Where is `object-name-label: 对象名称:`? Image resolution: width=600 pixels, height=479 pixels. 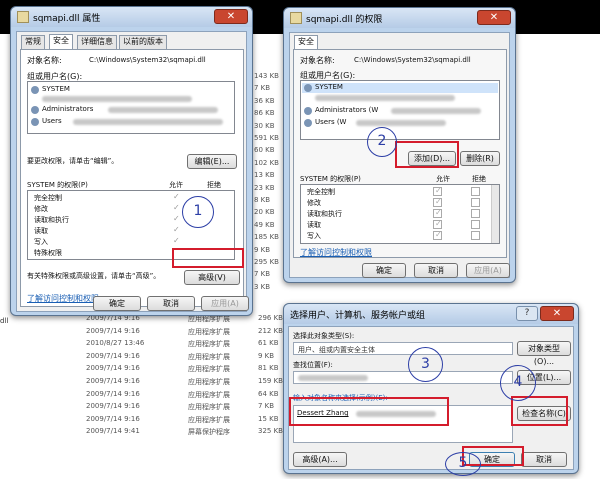
object-name-label: 对象名称: is located at coordinates (44, 60).